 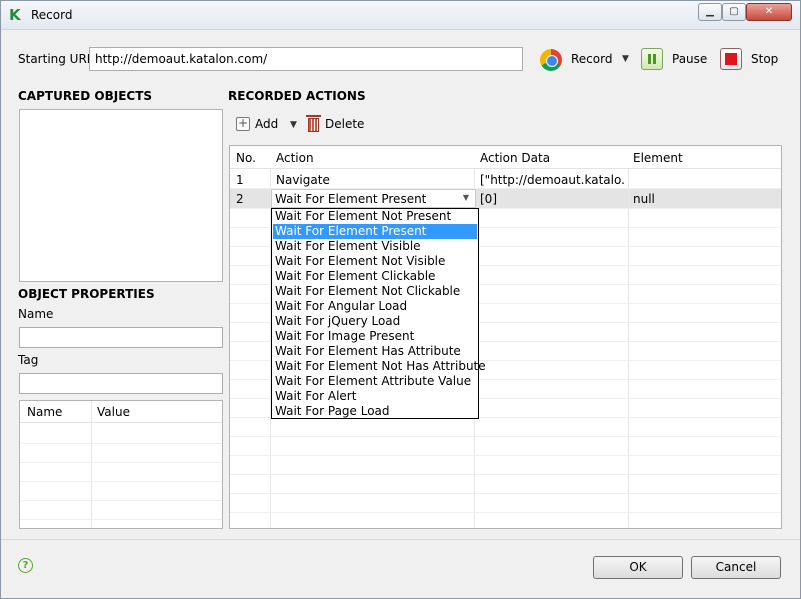 I want to click on help-icon: ?, so click(x=25, y=565).